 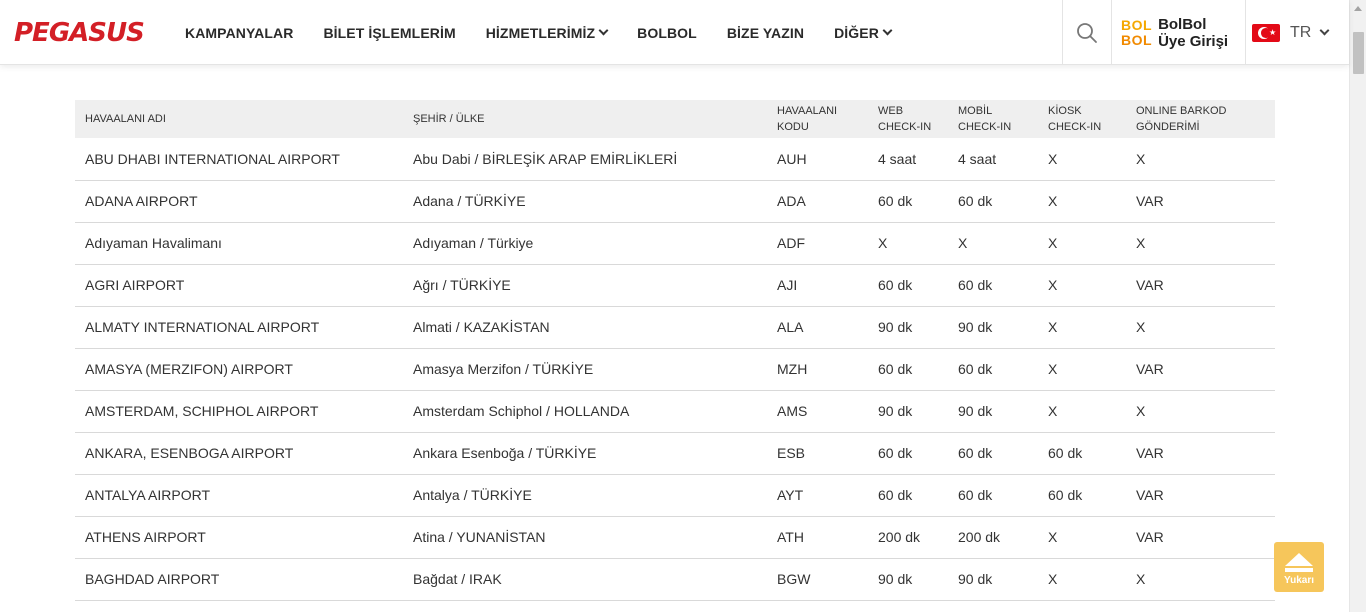 I want to click on bolbol-login-label: BolBol Üye Girişi, so click(x=1193, y=33).